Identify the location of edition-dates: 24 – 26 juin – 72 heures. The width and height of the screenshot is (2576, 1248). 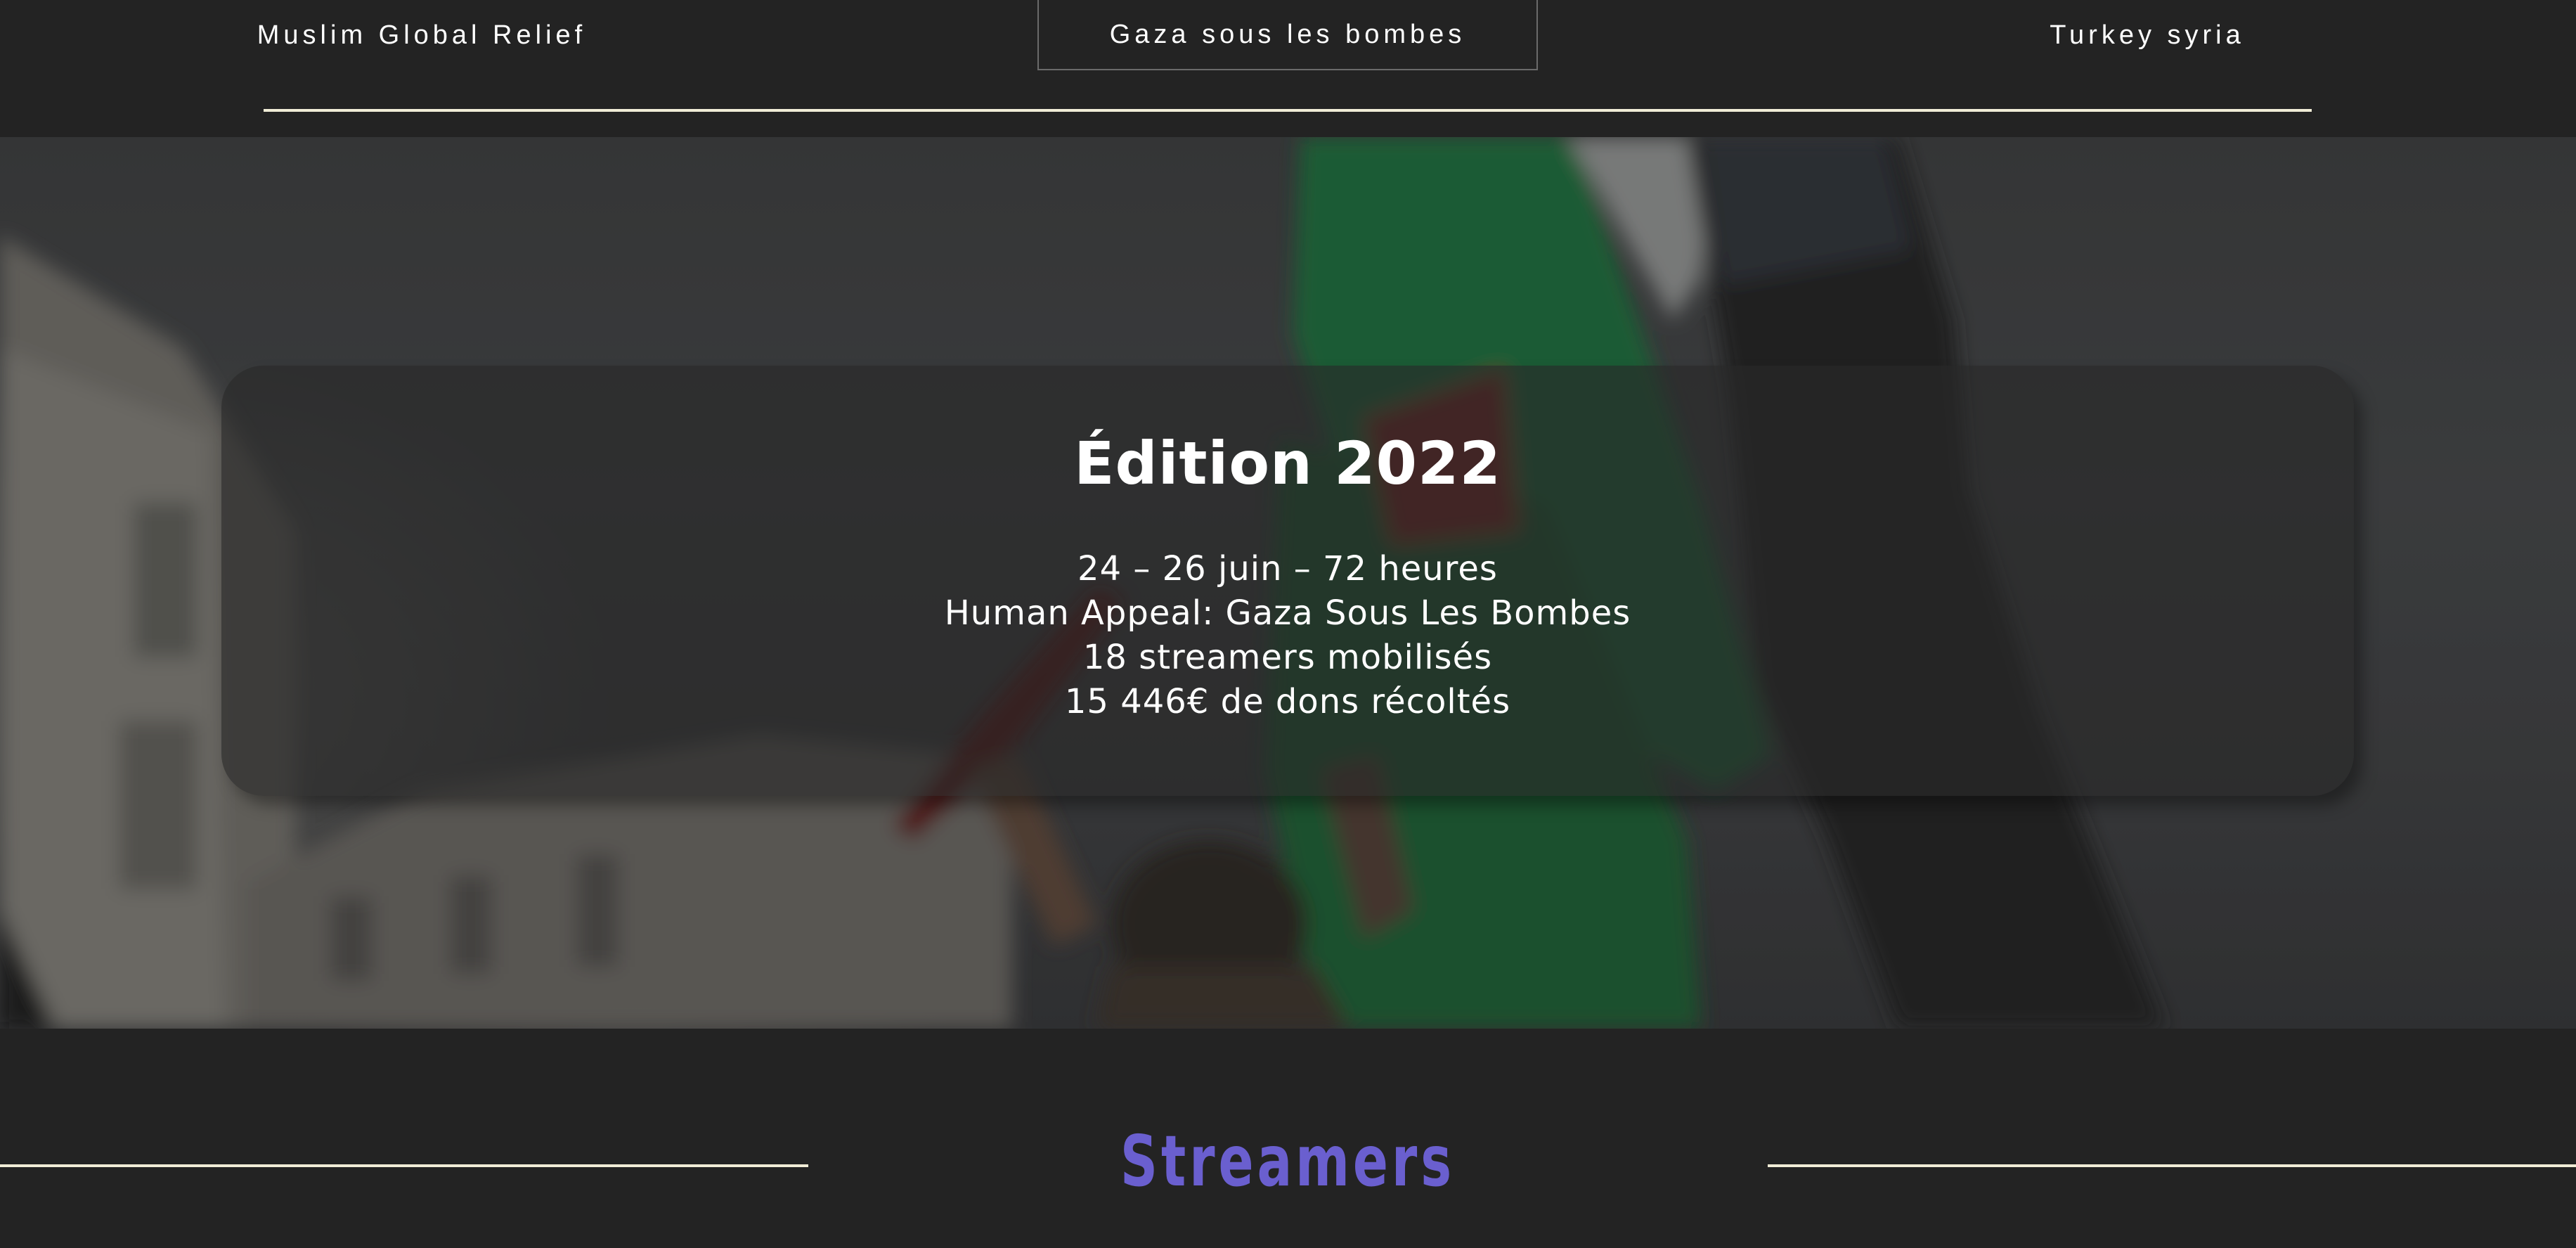
(1288, 568).